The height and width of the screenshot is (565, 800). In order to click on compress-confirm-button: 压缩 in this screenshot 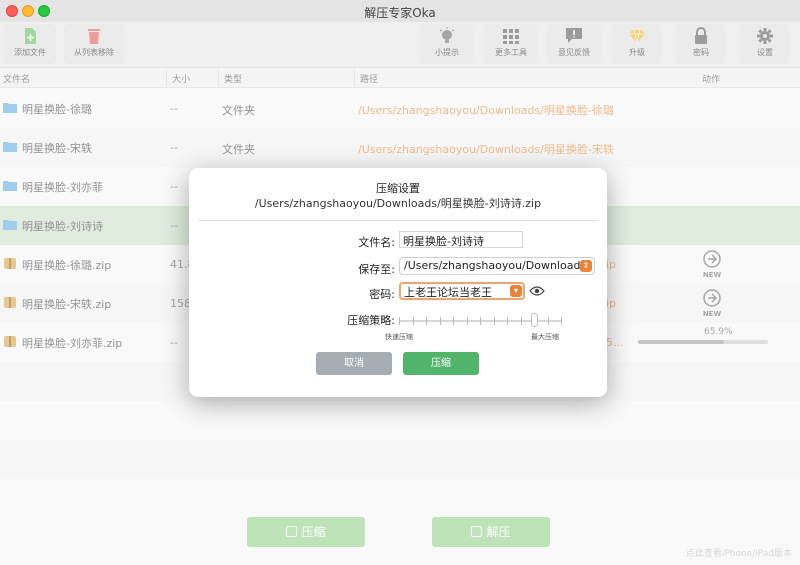, I will do `click(441, 363)`.